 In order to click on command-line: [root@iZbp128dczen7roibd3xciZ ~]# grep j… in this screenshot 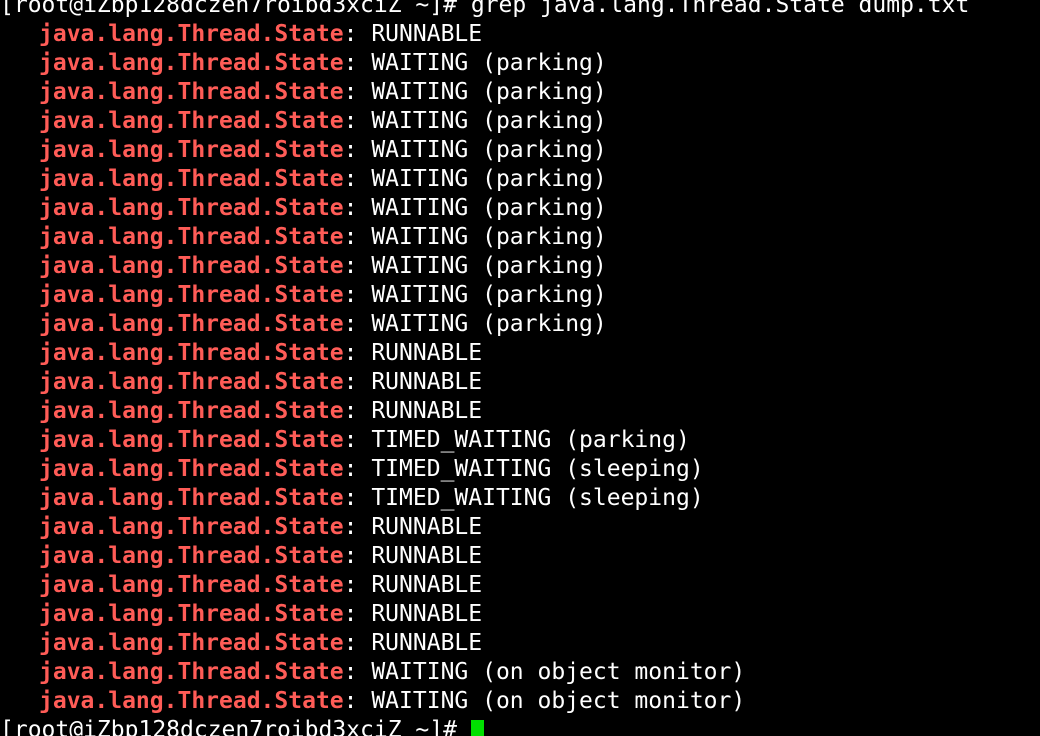, I will do `click(520, 10)`.